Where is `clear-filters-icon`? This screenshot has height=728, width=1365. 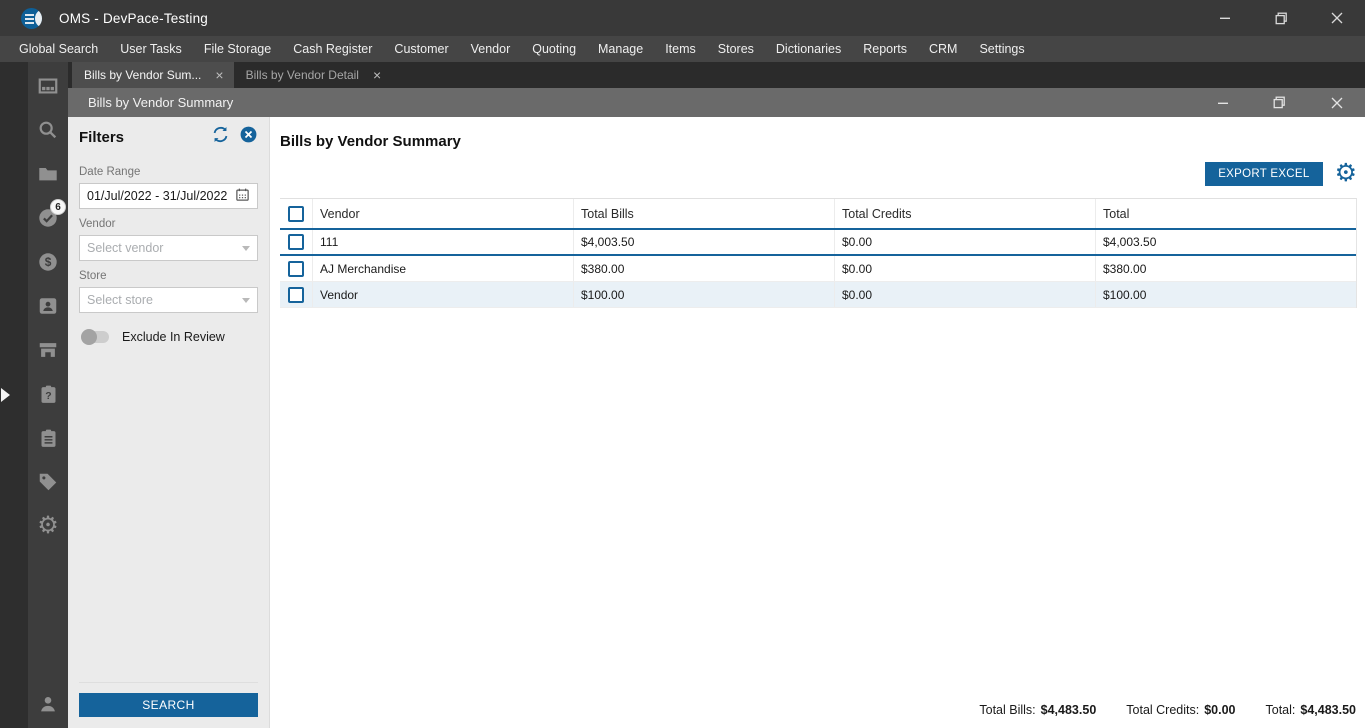
clear-filters-icon is located at coordinates (248, 137).